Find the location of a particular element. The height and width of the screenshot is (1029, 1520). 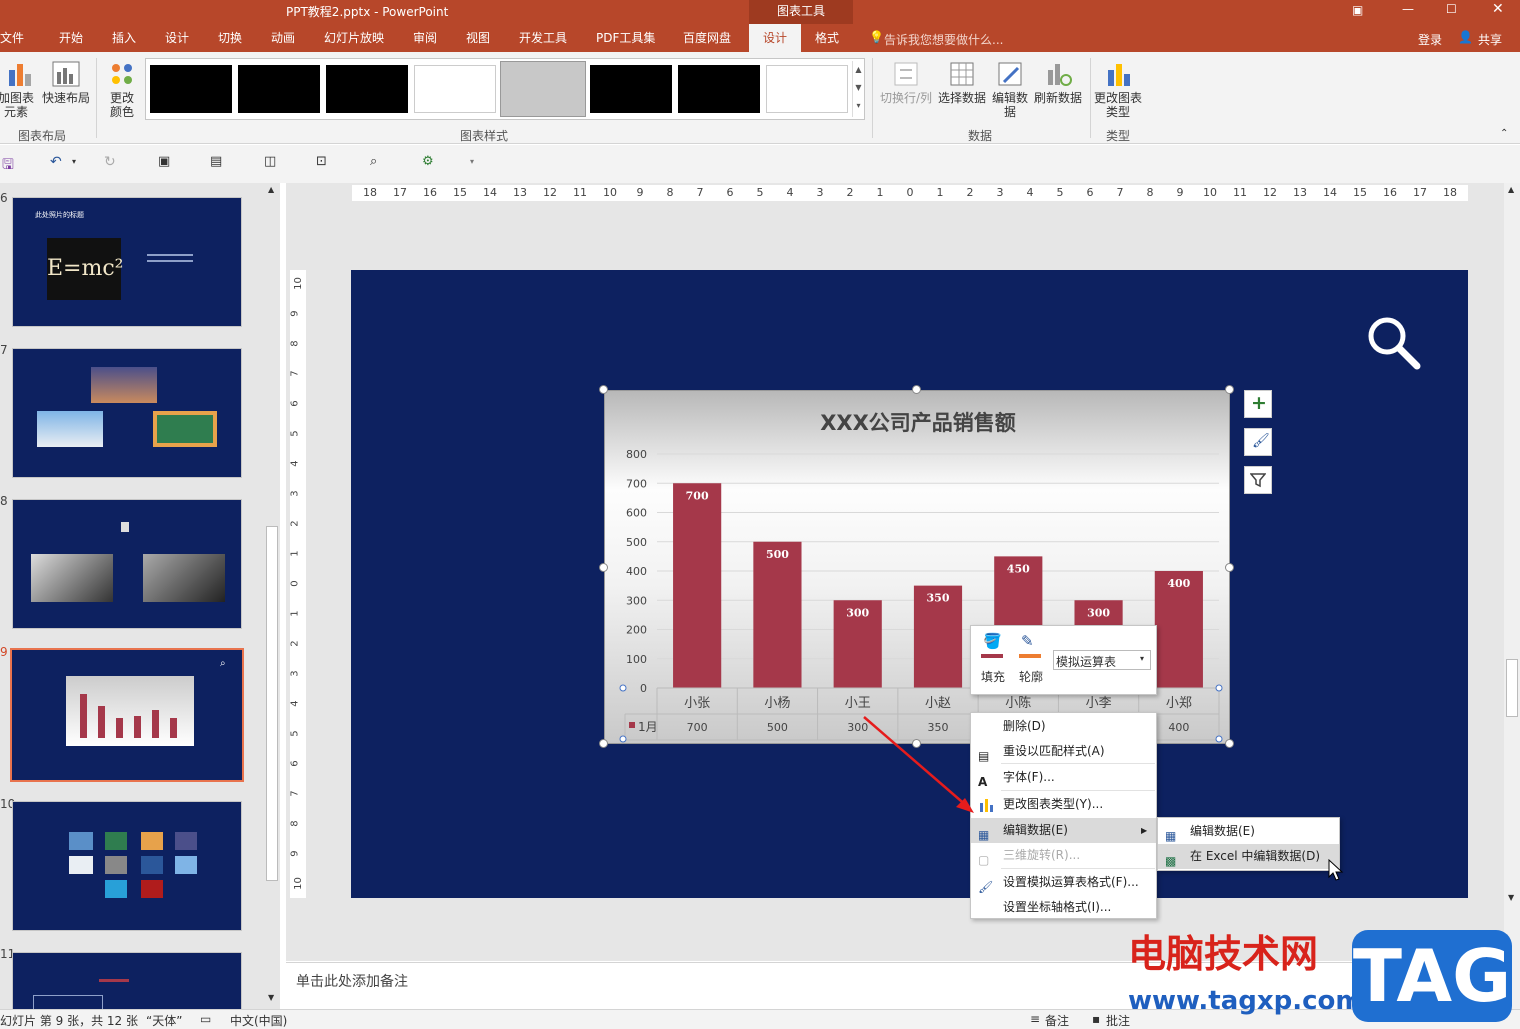

tab-animations: 动画 is located at coordinates (283, 38).